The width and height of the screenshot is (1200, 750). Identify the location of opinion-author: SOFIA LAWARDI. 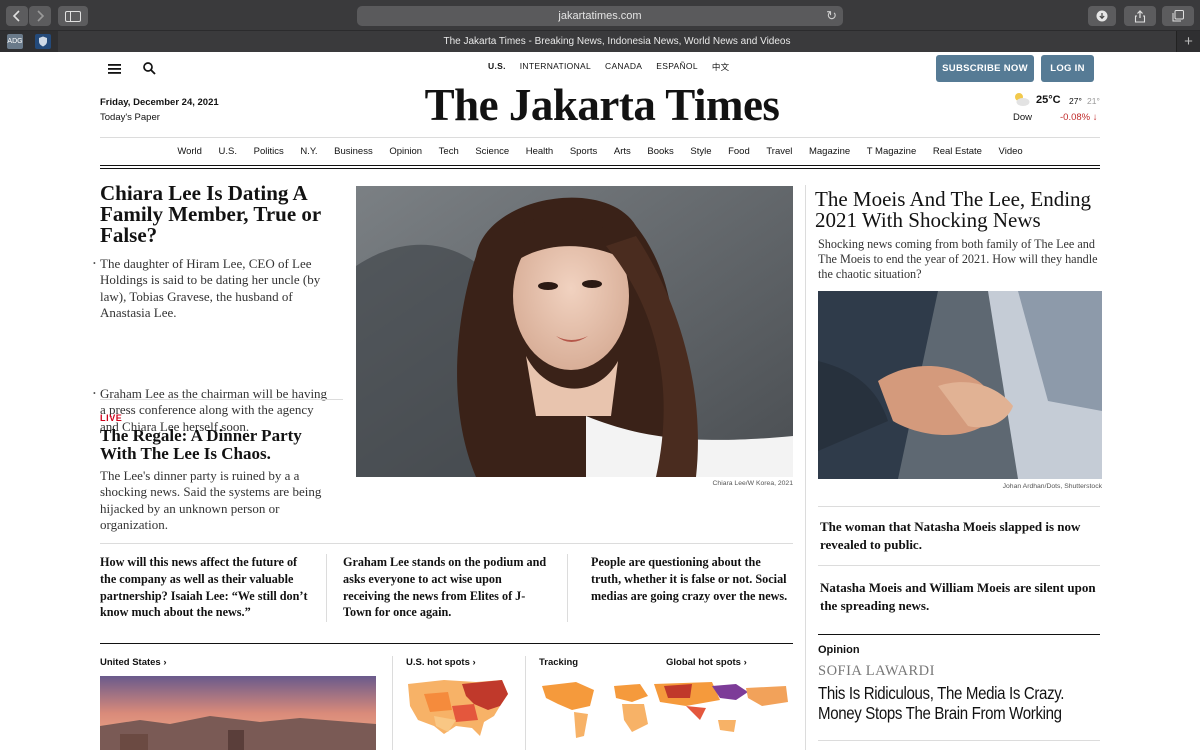
(876, 671).